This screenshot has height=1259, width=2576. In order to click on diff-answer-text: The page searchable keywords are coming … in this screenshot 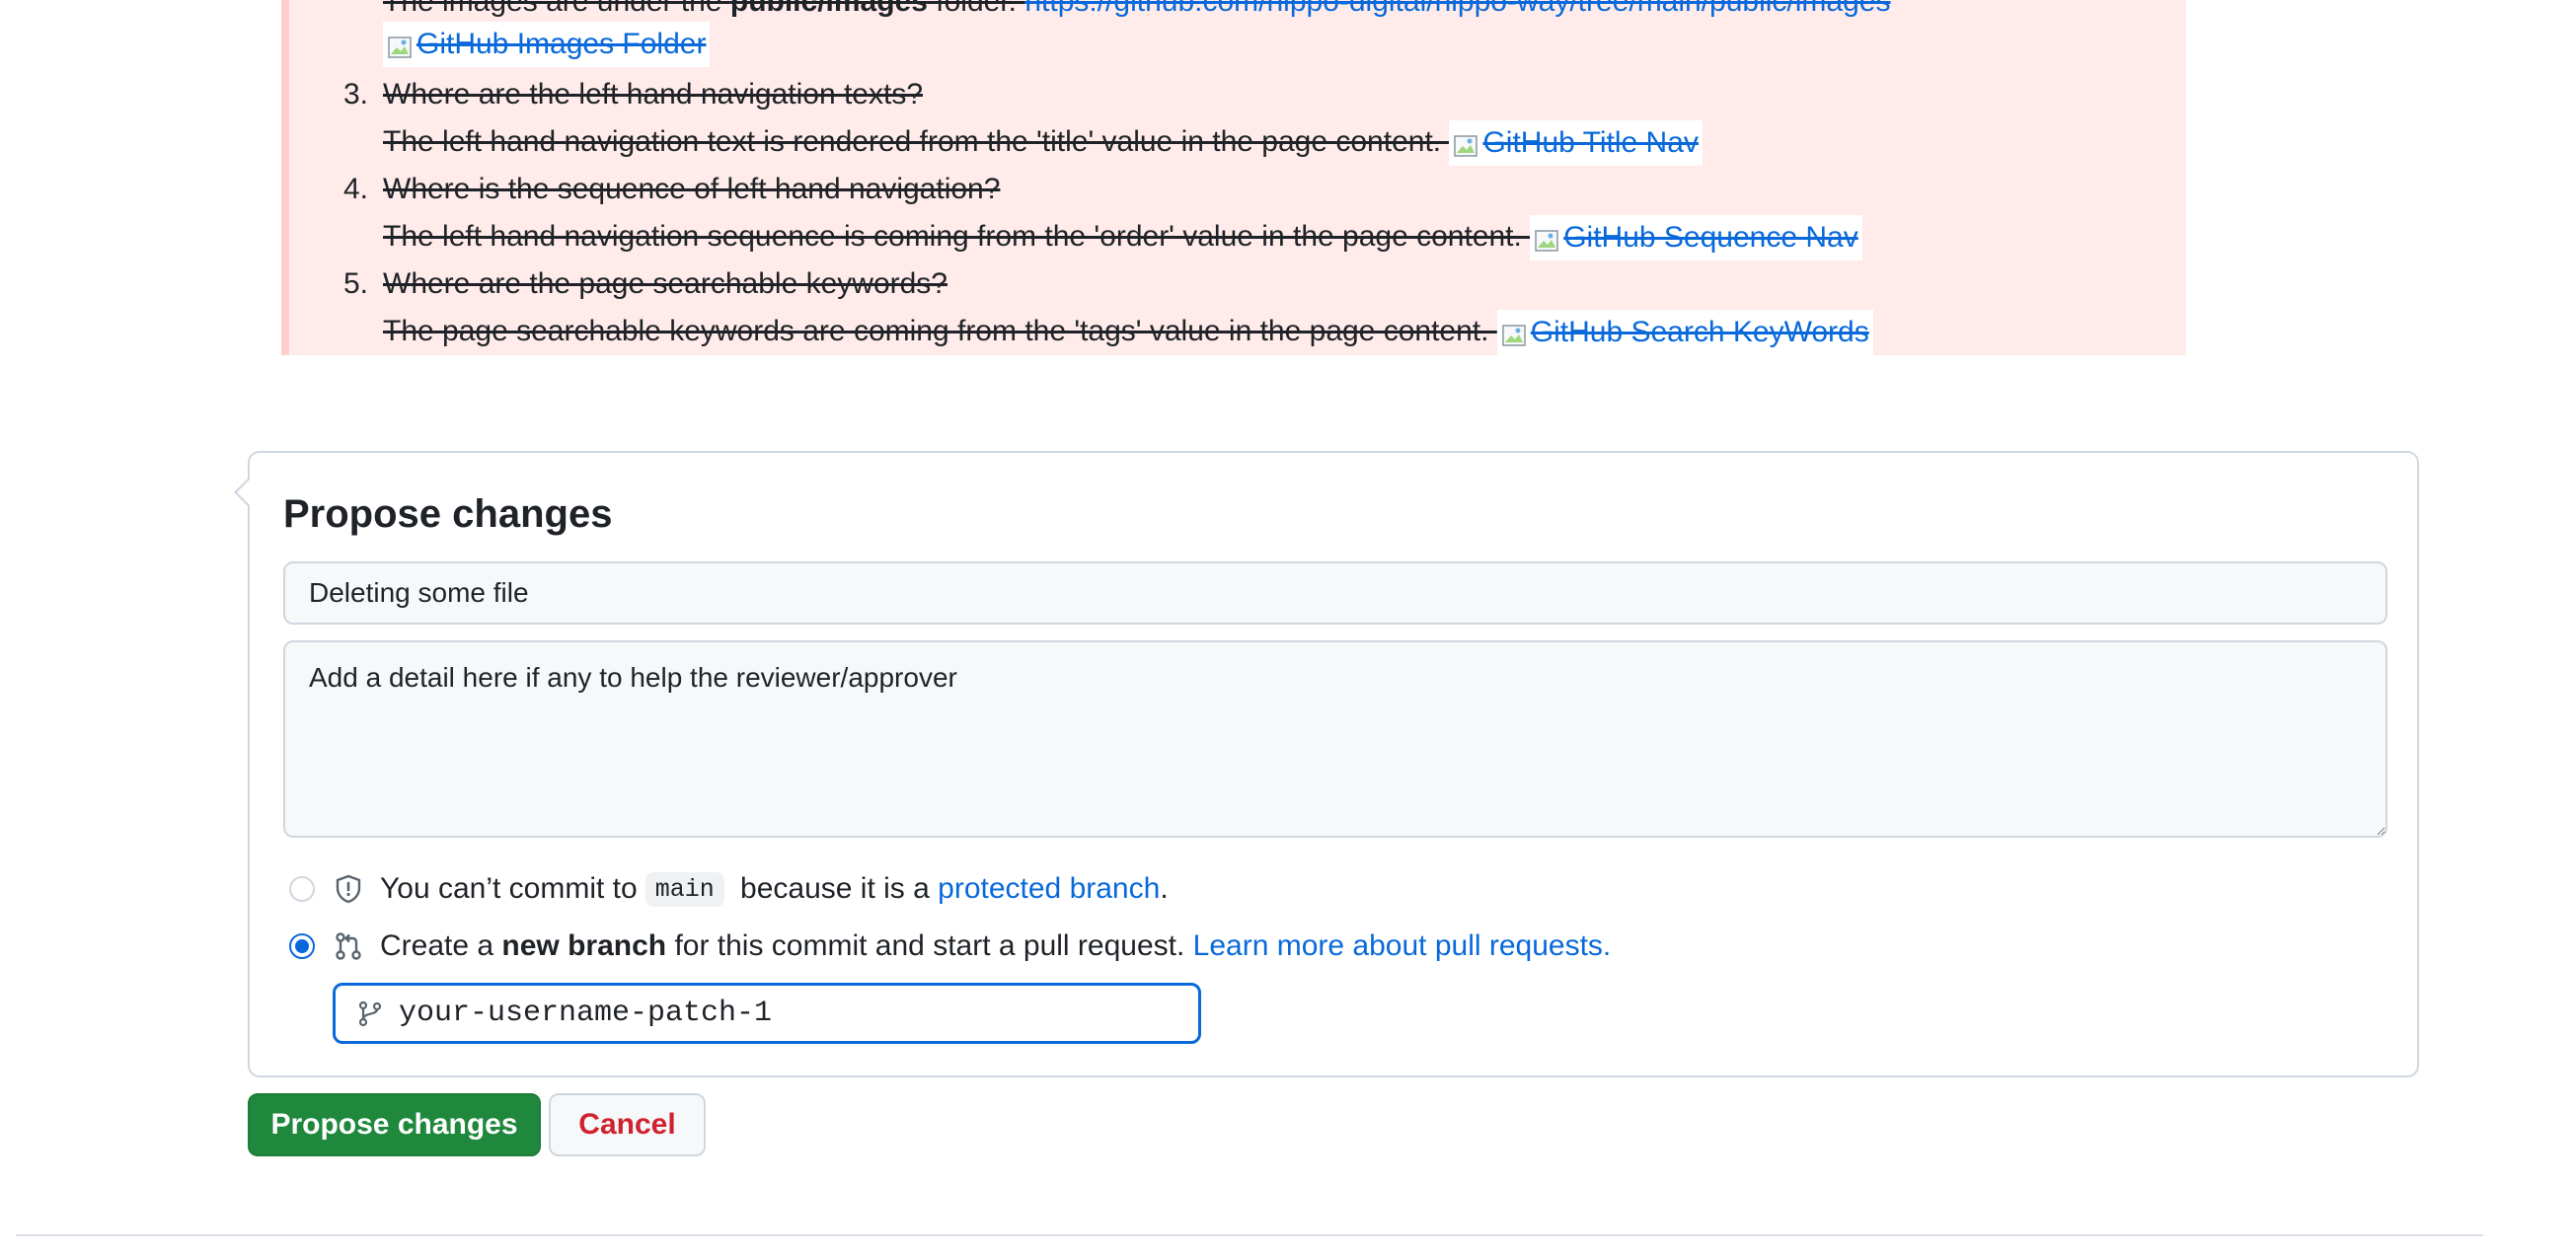, I will do `click(940, 330)`.